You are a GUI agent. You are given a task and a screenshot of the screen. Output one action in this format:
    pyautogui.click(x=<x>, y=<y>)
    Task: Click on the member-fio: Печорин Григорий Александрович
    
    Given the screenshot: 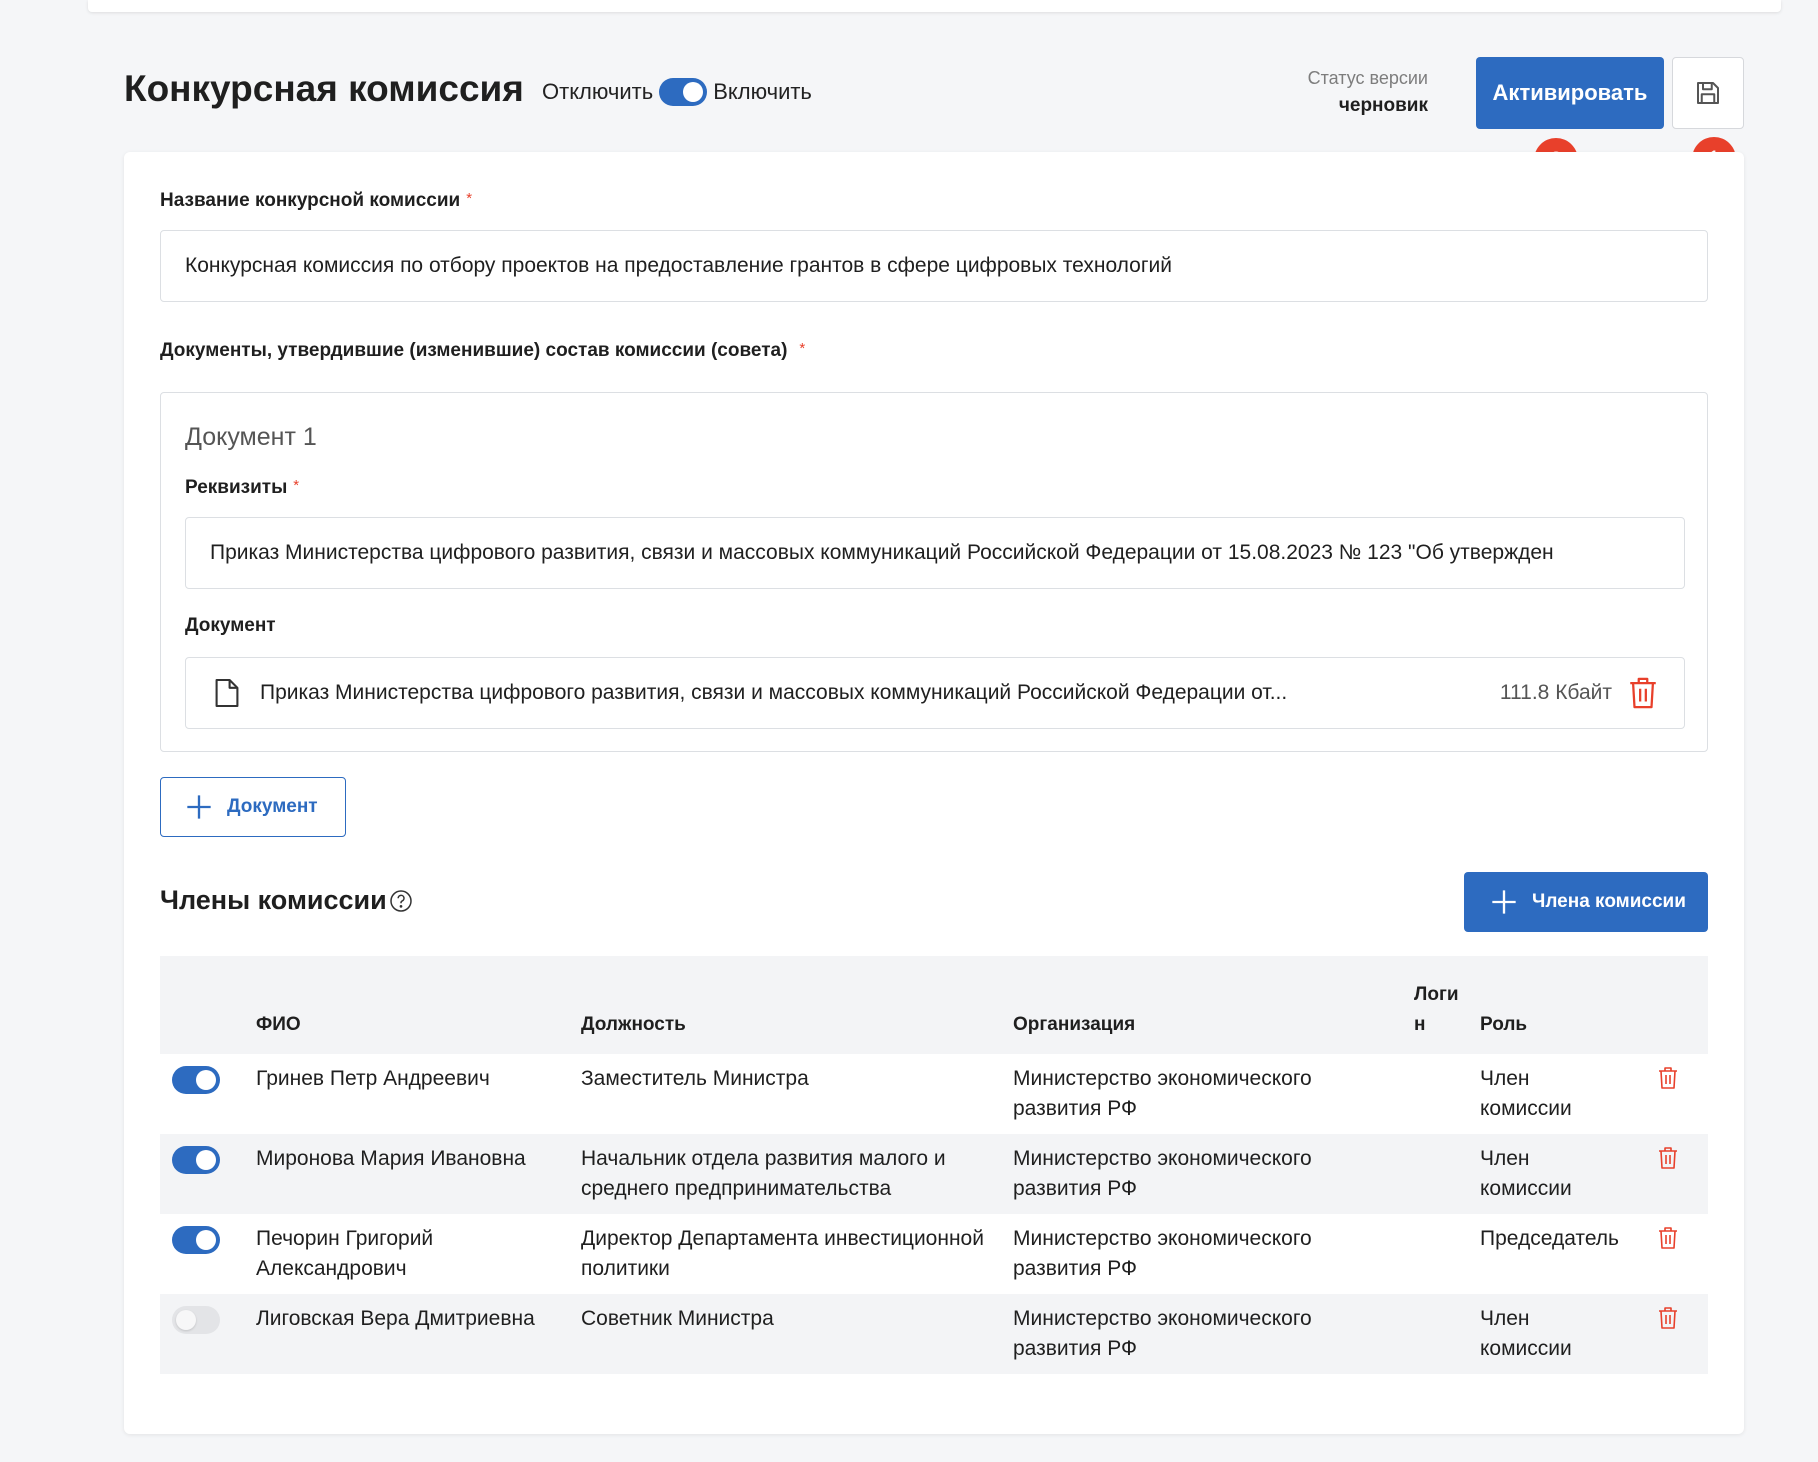 What is the action you would take?
    pyautogui.click(x=345, y=1253)
    